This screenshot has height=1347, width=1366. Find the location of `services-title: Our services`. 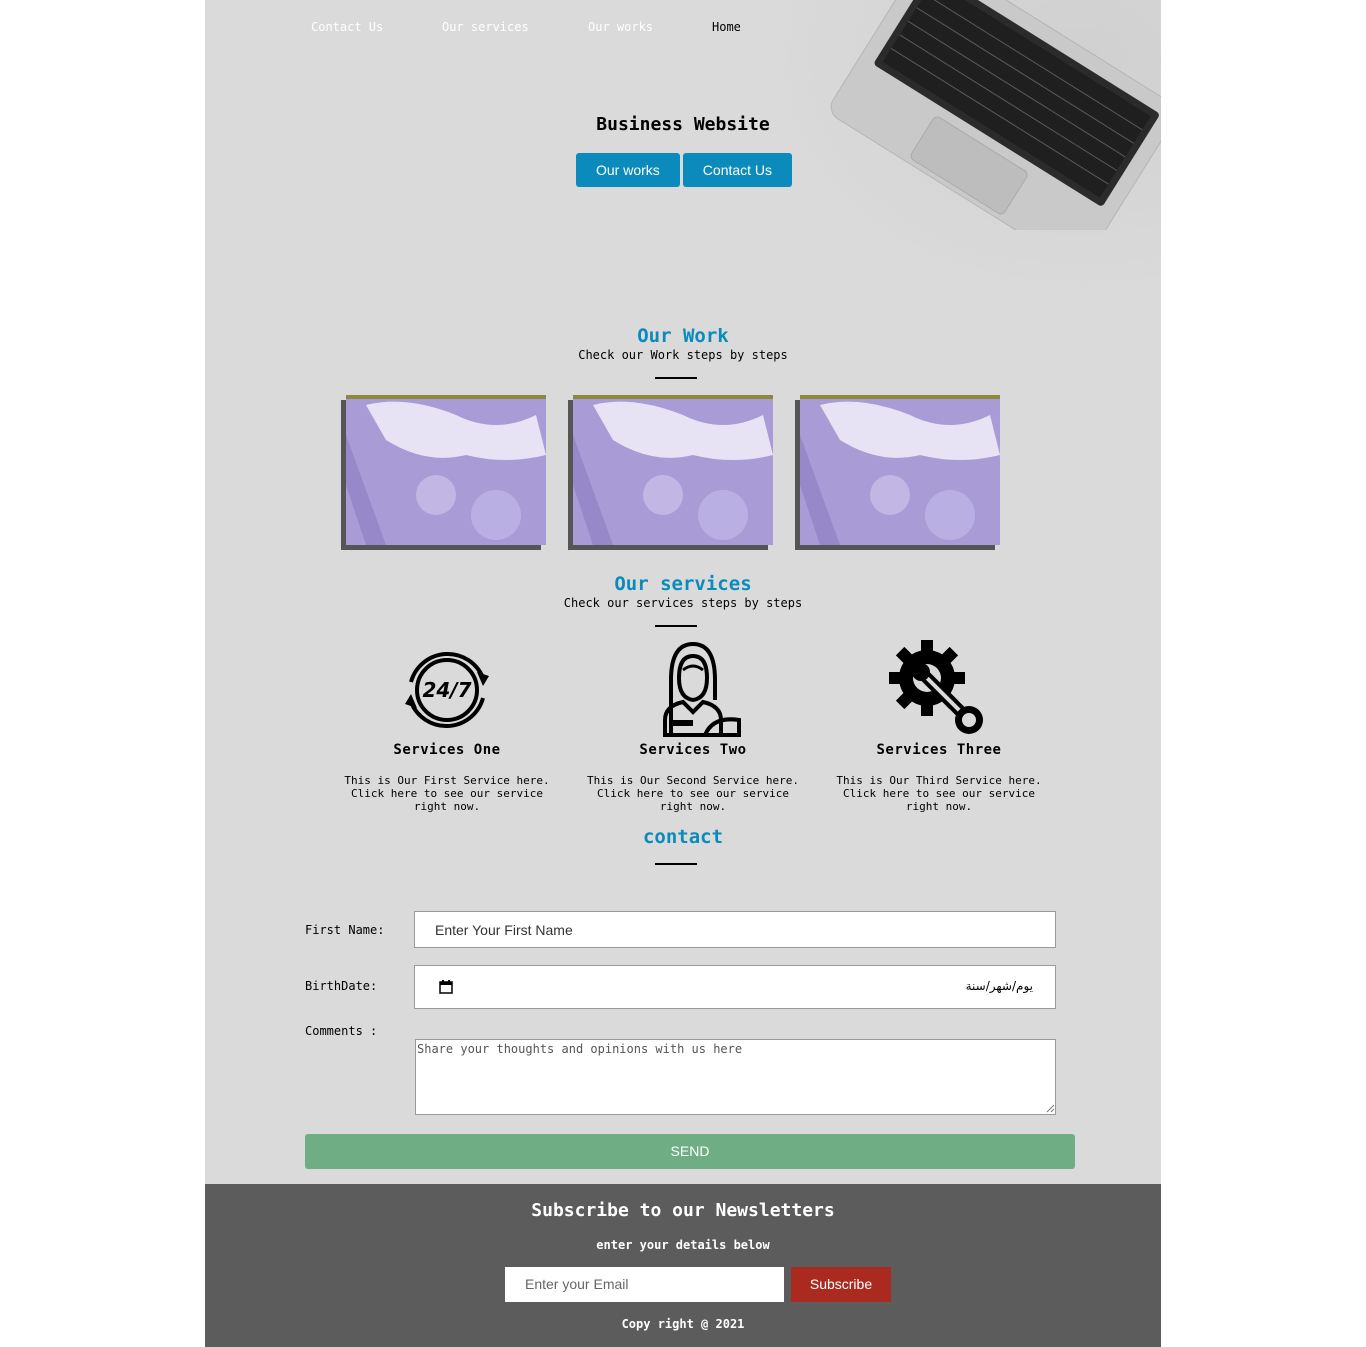

services-title: Our services is located at coordinates (683, 584).